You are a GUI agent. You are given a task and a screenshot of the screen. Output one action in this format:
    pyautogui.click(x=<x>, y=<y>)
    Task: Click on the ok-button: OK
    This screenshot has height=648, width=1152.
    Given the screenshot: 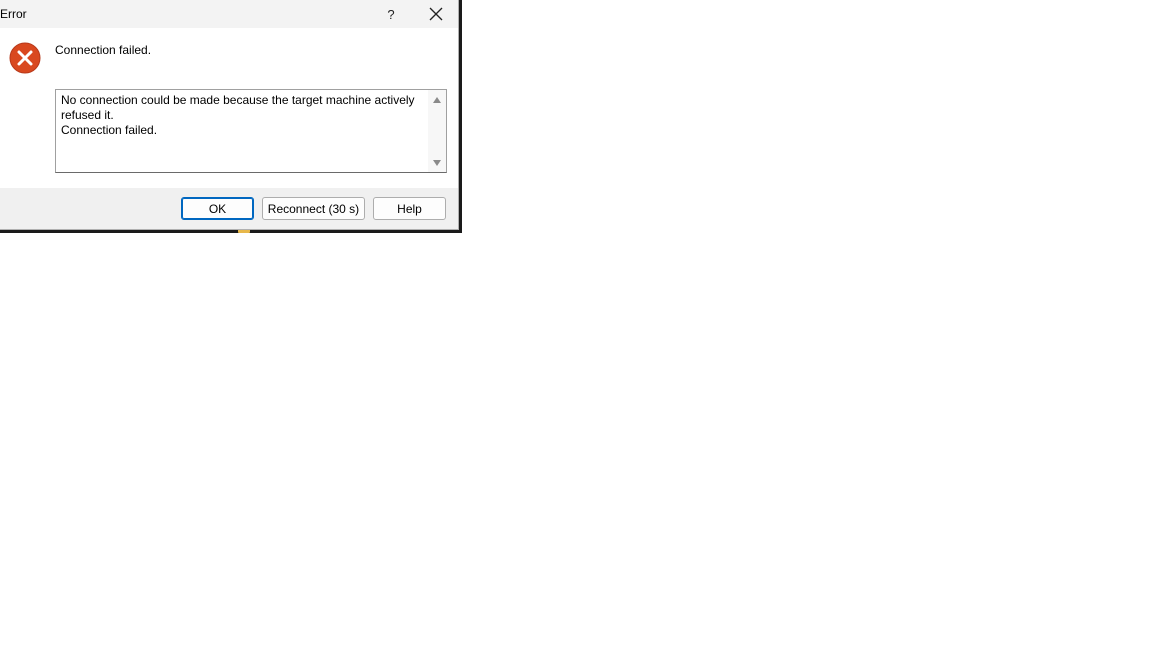 What is the action you would take?
    pyautogui.click(x=217, y=208)
    